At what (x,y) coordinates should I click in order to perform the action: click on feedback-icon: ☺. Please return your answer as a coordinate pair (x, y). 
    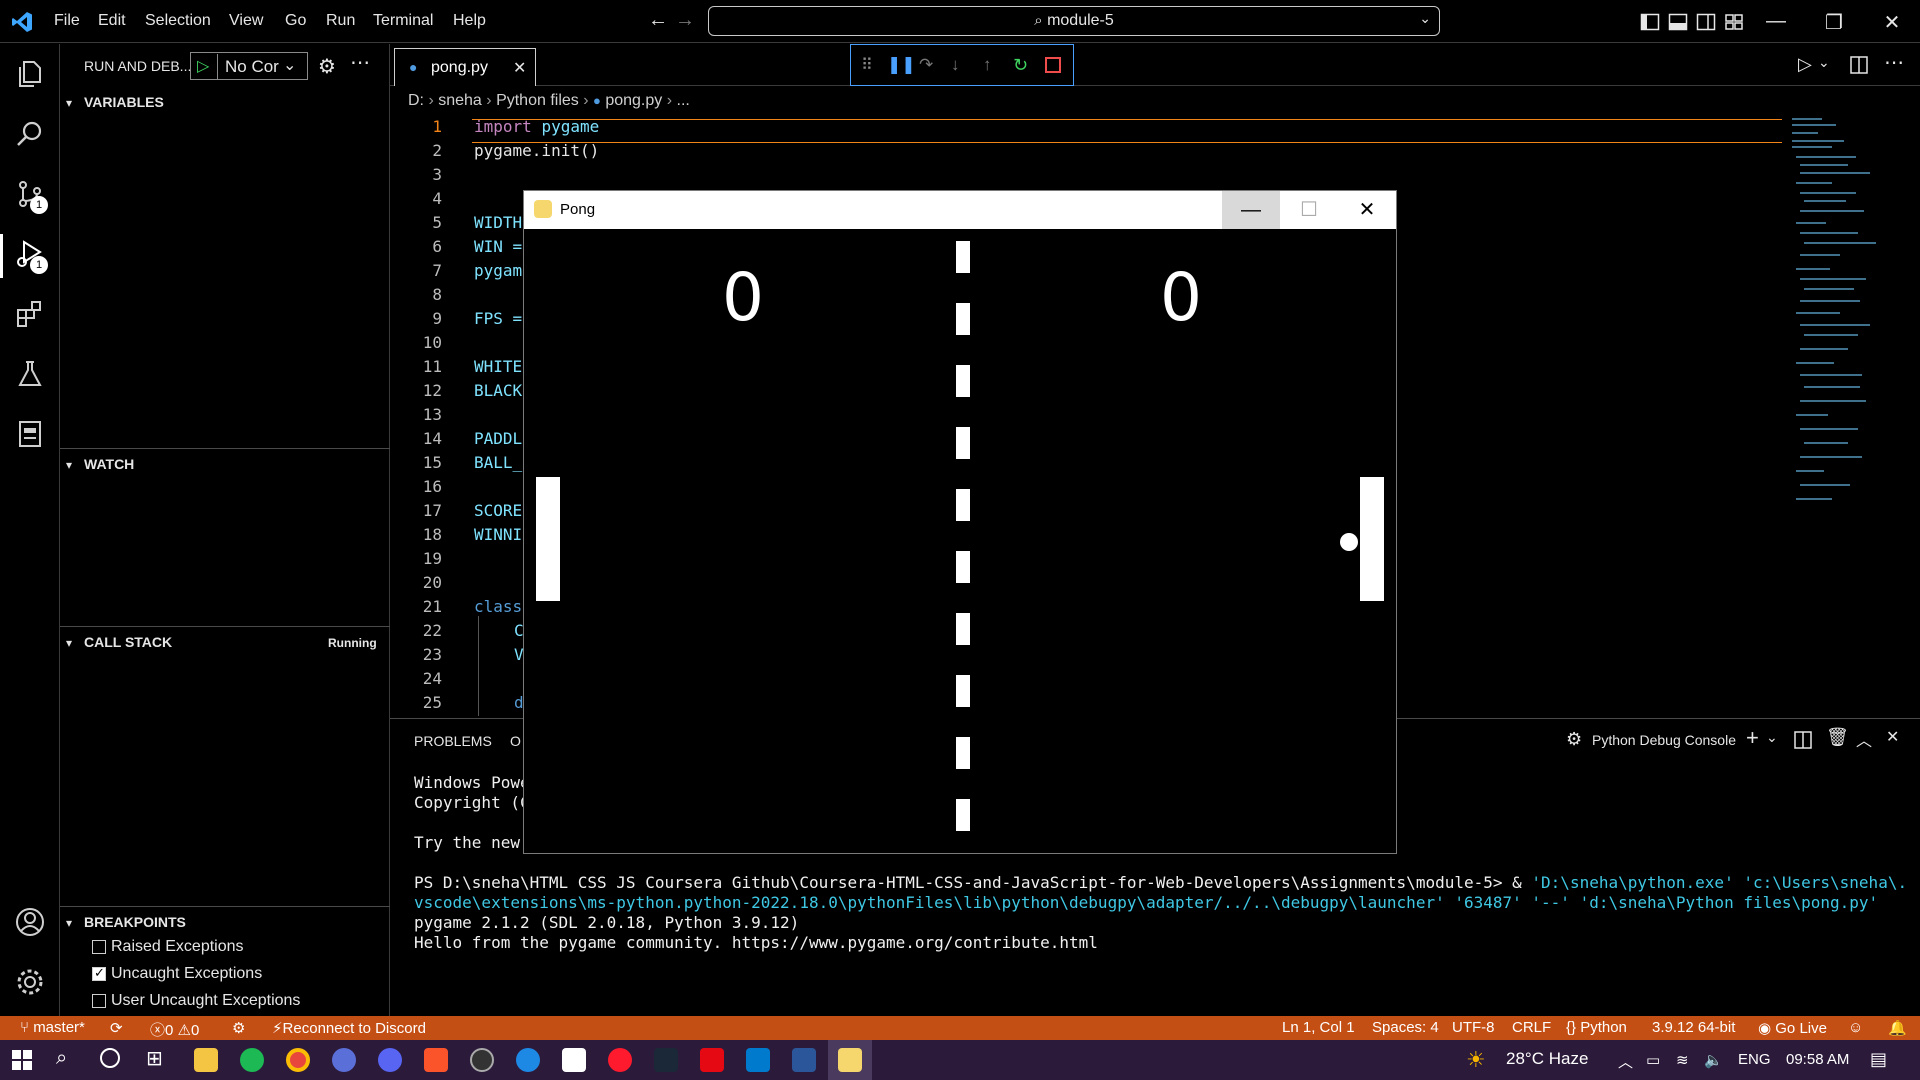
    Looking at the image, I should click on (1855, 1027).